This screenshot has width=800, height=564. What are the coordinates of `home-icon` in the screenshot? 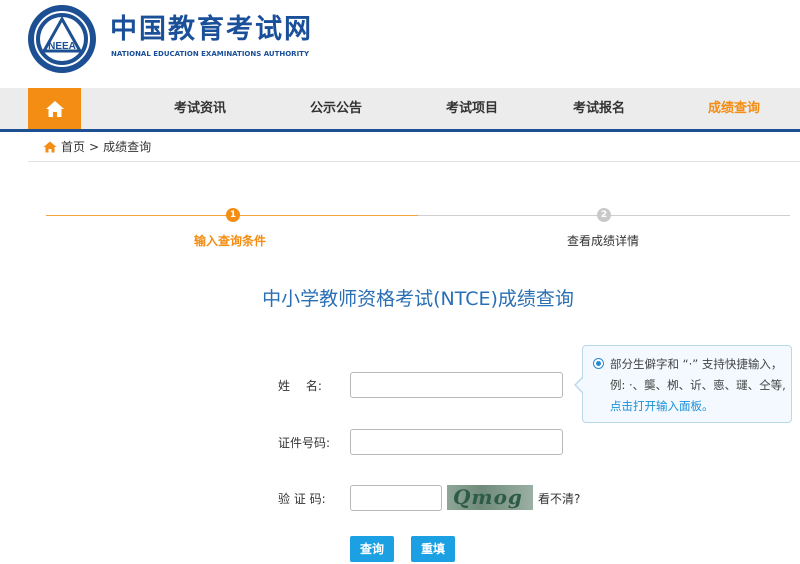 It's located at (54, 108).